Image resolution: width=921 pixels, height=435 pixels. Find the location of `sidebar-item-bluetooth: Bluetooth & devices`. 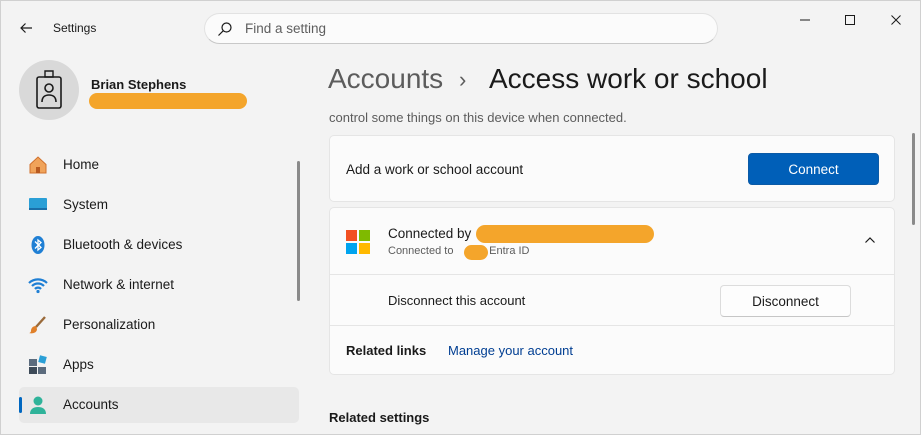

sidebar-item-bluetooth: Bluetooth & devices is located at coordinates (159, 245).